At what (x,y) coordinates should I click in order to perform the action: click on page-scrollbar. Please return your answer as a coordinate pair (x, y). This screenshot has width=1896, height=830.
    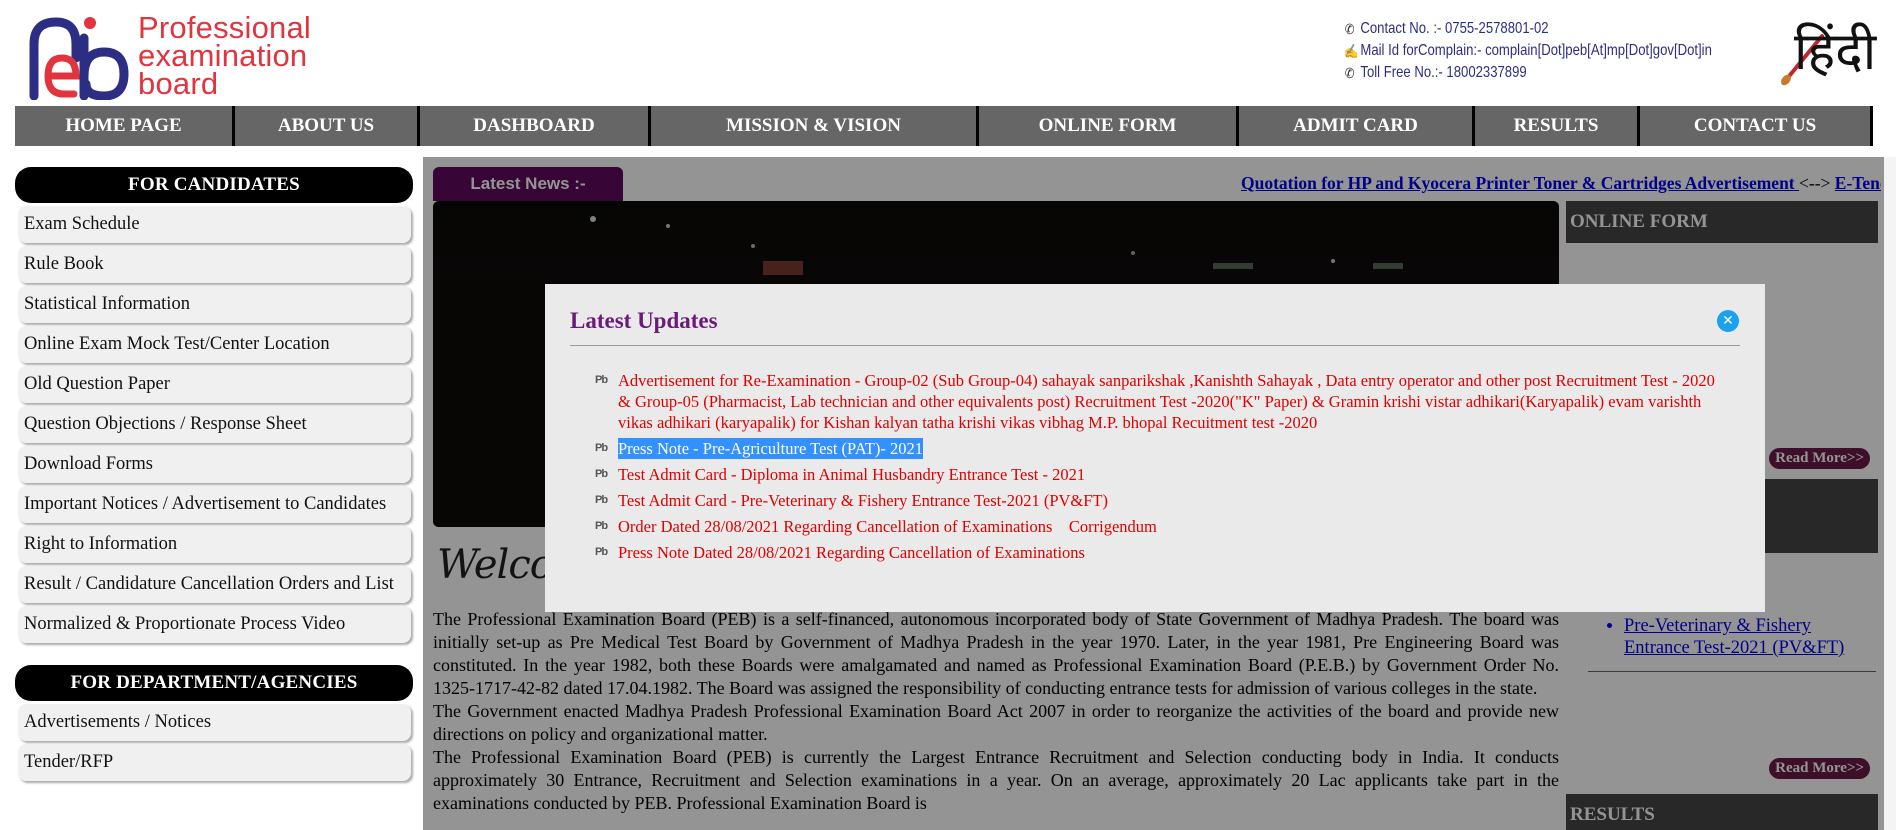
    Looking at the image, I should click on (1890, 493).